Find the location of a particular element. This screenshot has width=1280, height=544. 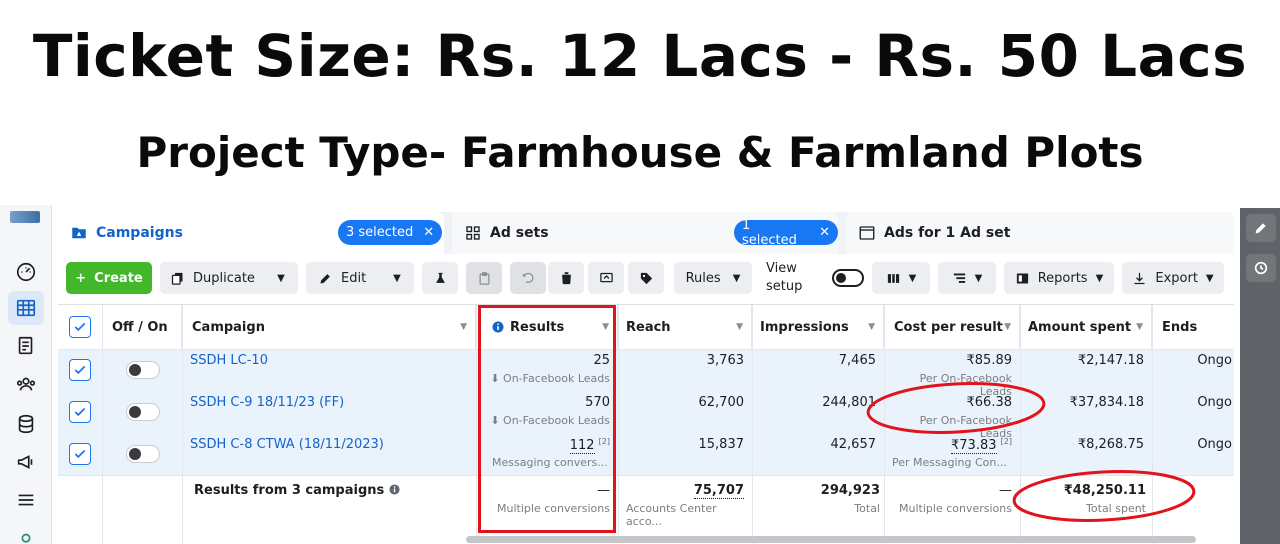

share-preview-button is located at coordinates (606, 278).